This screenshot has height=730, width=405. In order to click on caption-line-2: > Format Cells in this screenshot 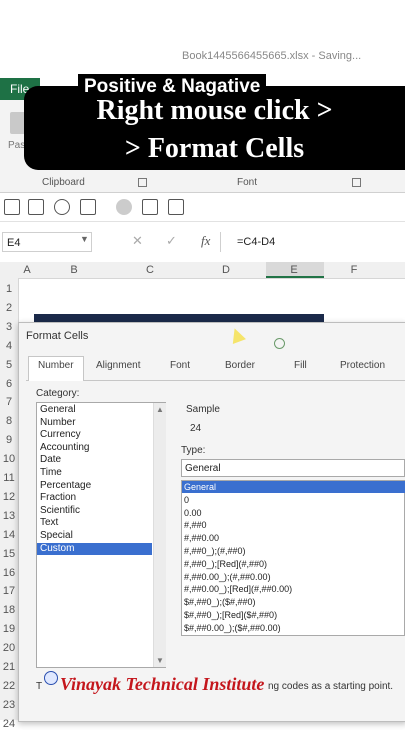, I will do `click(214, 148)`.